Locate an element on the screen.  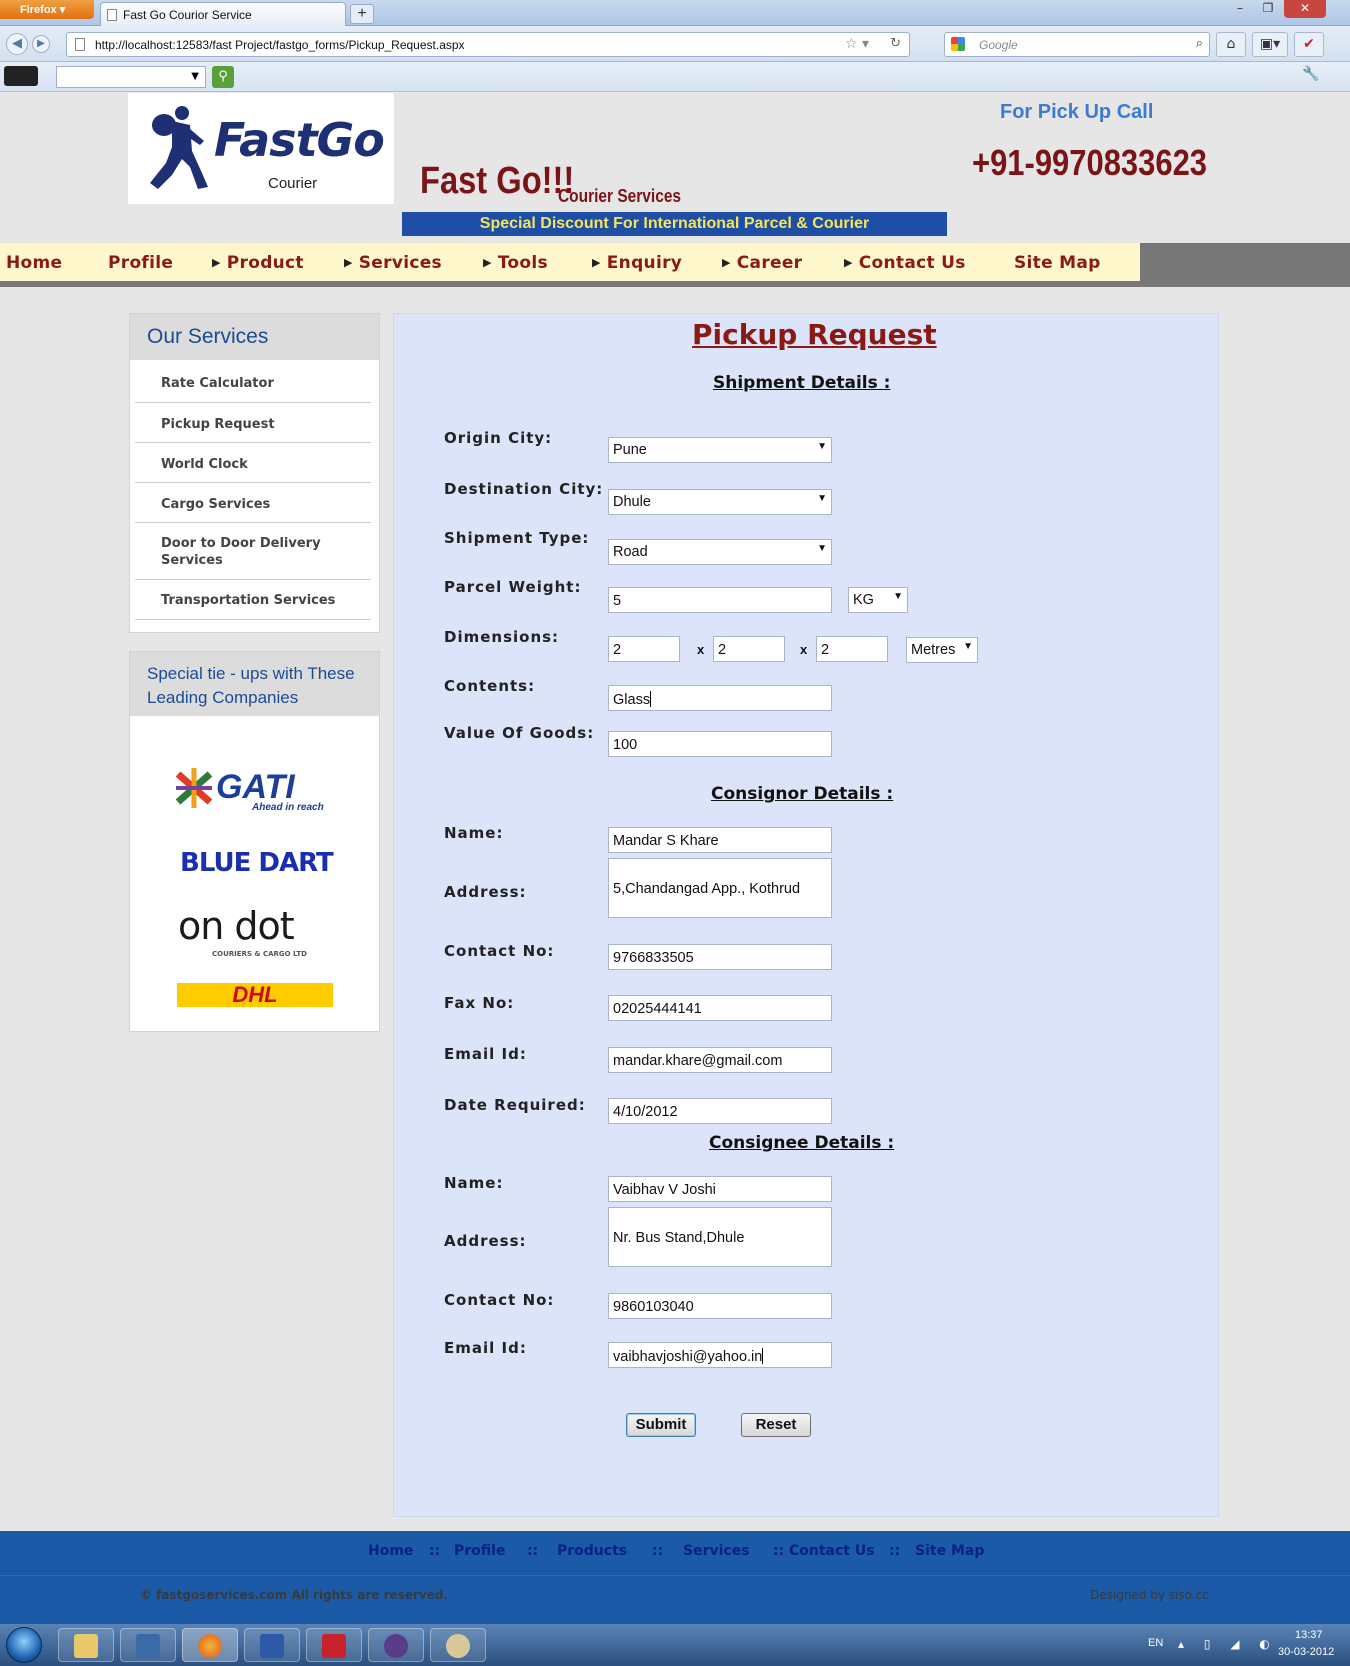
forward-icon: ▶ is located at coordinates (41, 44).